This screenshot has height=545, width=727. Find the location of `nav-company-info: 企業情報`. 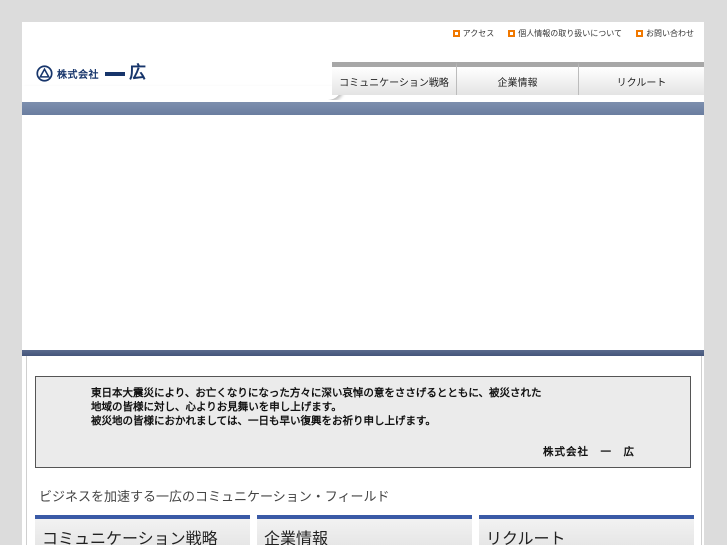

nav-company-info: 企業情報 is located at coordinates (518, 78).